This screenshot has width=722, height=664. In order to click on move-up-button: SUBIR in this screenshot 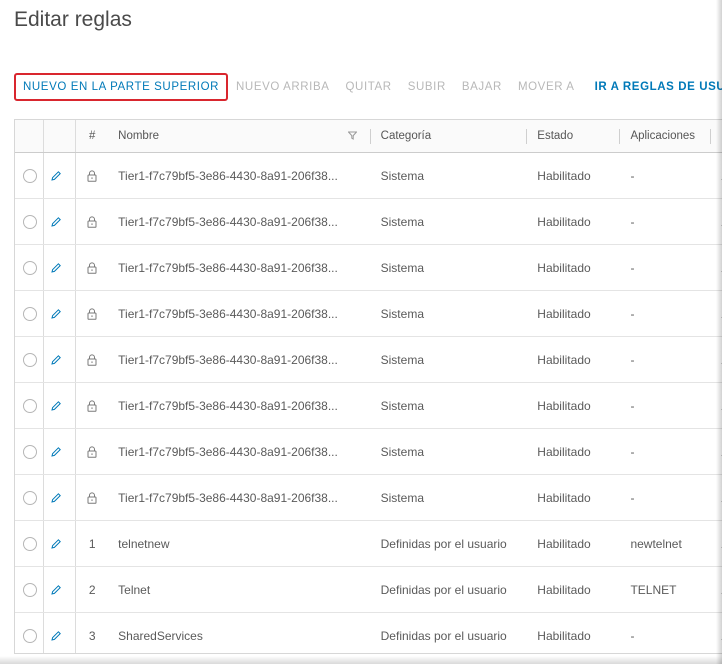, I will do `click(427, 87)`.